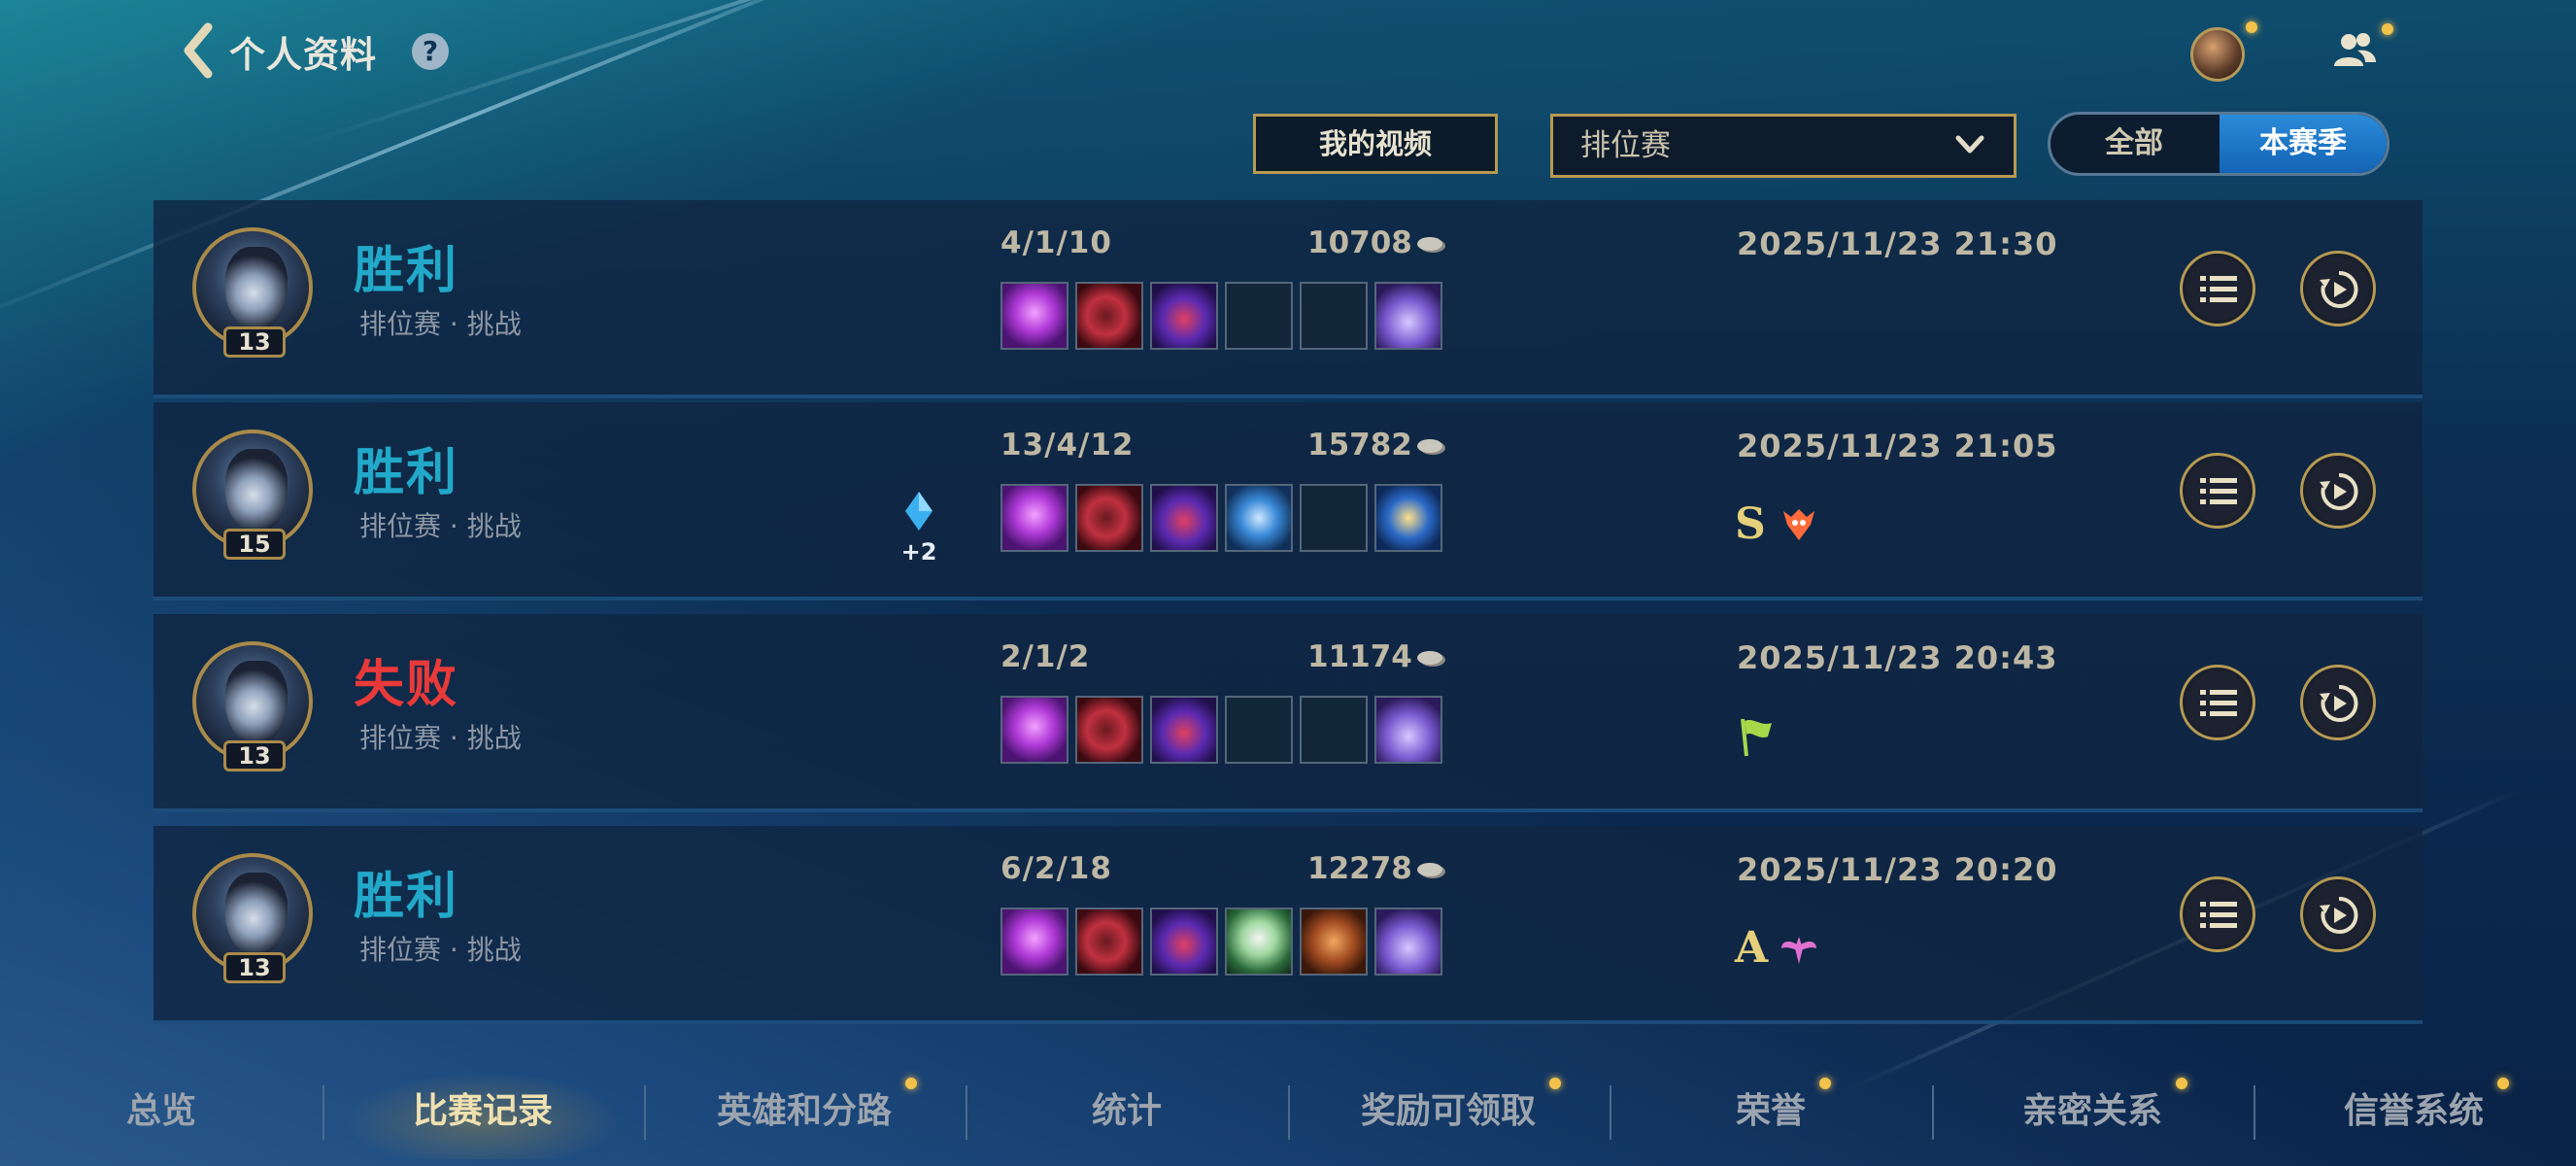  What do you see at coordinates (1377, 868) in the screenshot?
I see `match-gold: 12278` at bounding box center [1377, 868].